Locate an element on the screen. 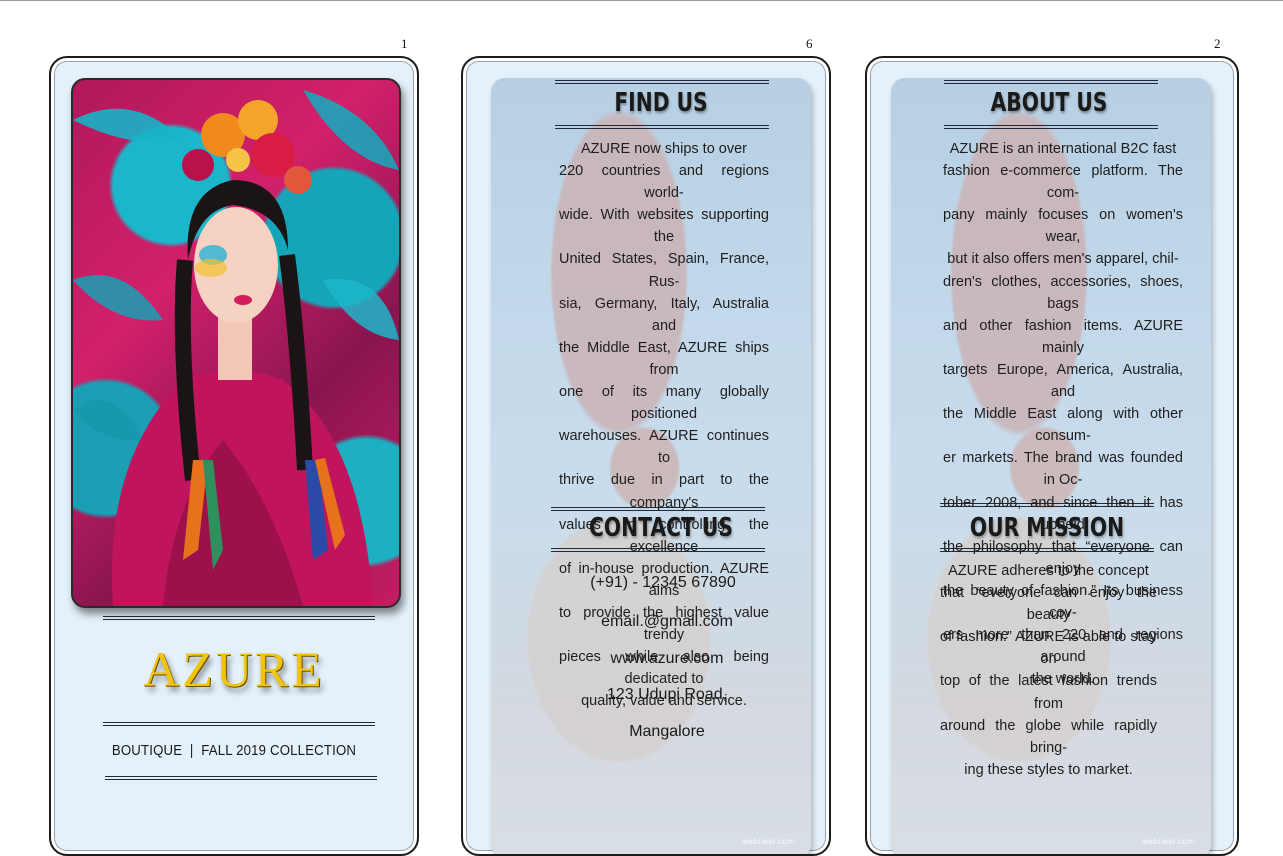 The width and height of the screenshot is (1283, 856). find-us-line: 220 countries and regions world- is located at coordinates (664, 182).